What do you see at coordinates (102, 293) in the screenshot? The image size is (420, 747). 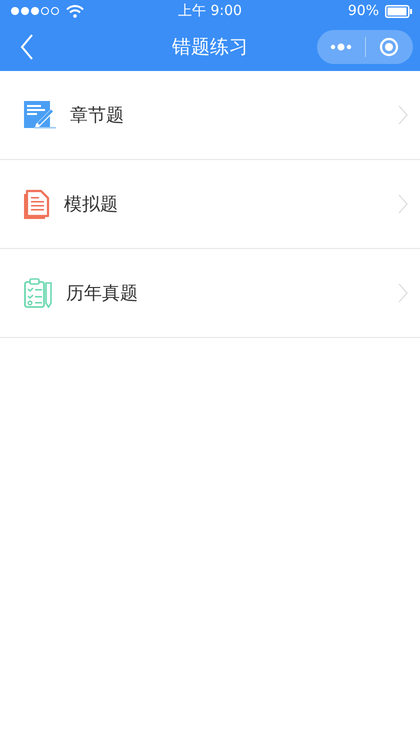 I see `menu-item-label: 历年真题` at bounding box center [102, 293].